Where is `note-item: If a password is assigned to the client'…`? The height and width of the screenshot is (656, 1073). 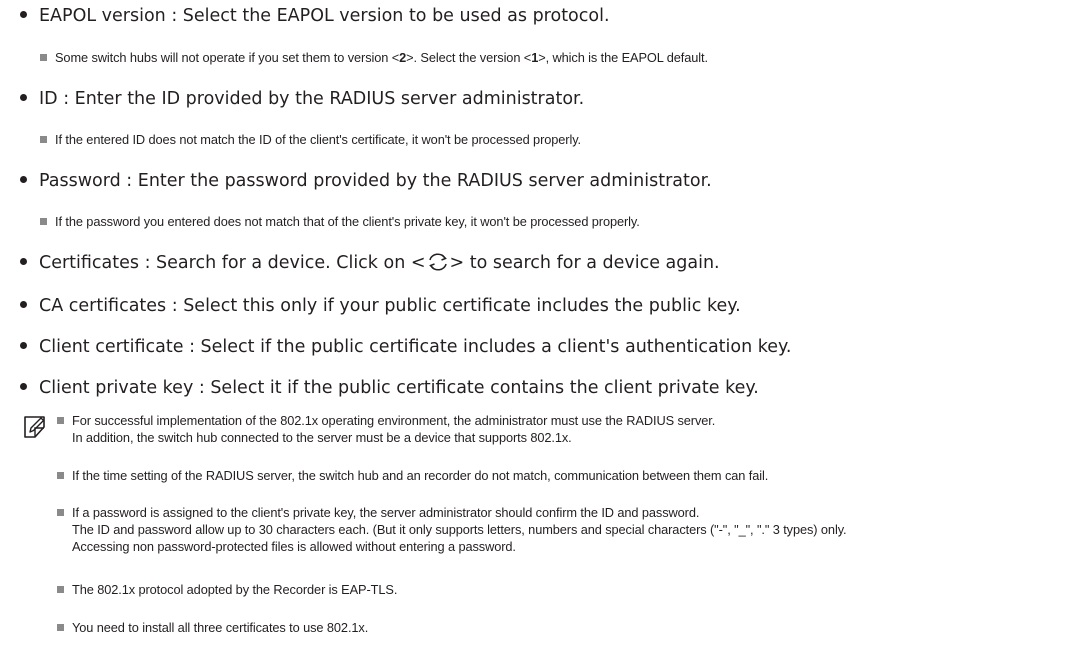 note-item: If a password is assigned to the client'… is located at coordinates (452, 529).